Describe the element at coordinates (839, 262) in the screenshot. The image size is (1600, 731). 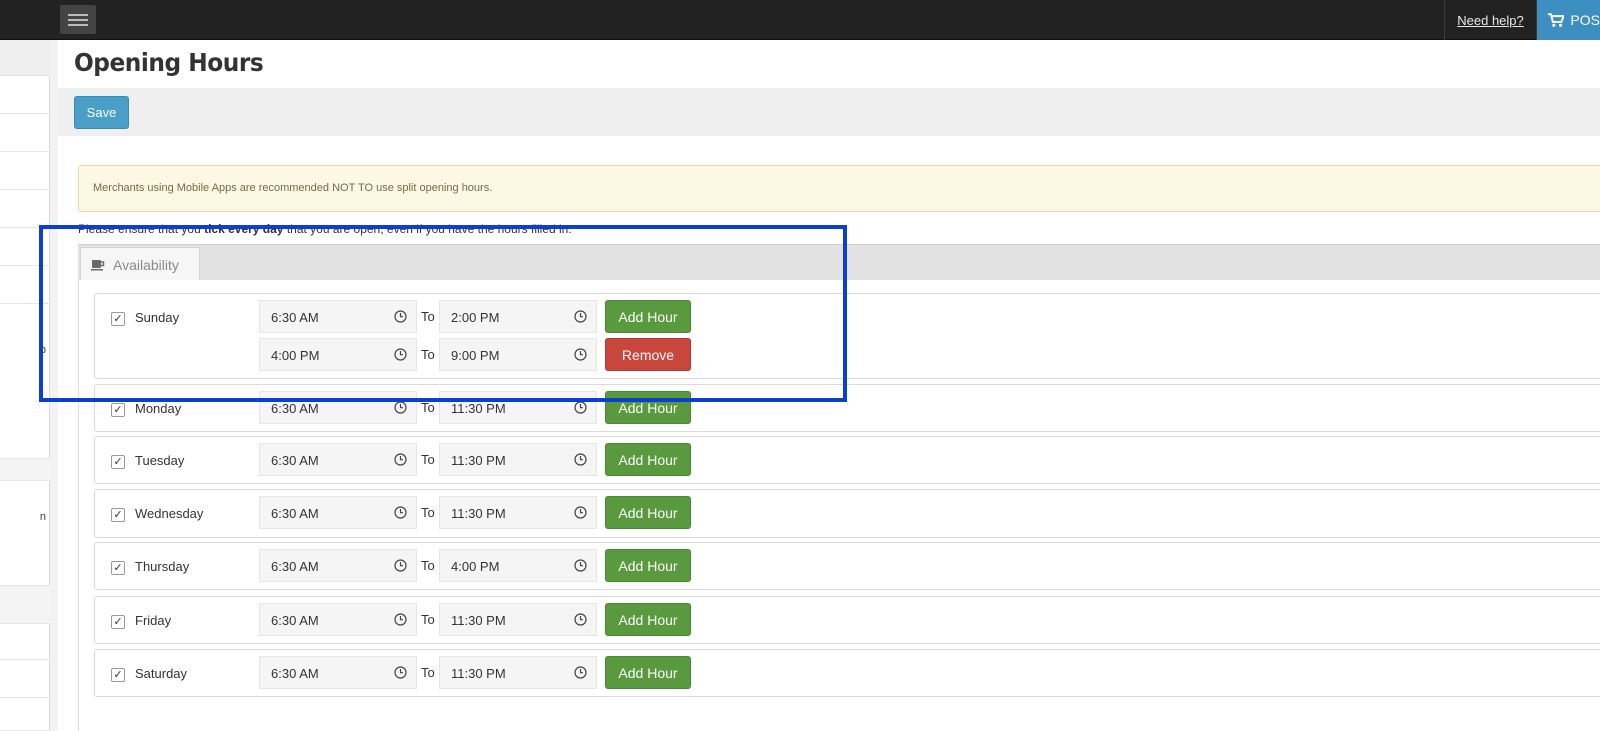
I see `tab-bar: Availability` at that location.